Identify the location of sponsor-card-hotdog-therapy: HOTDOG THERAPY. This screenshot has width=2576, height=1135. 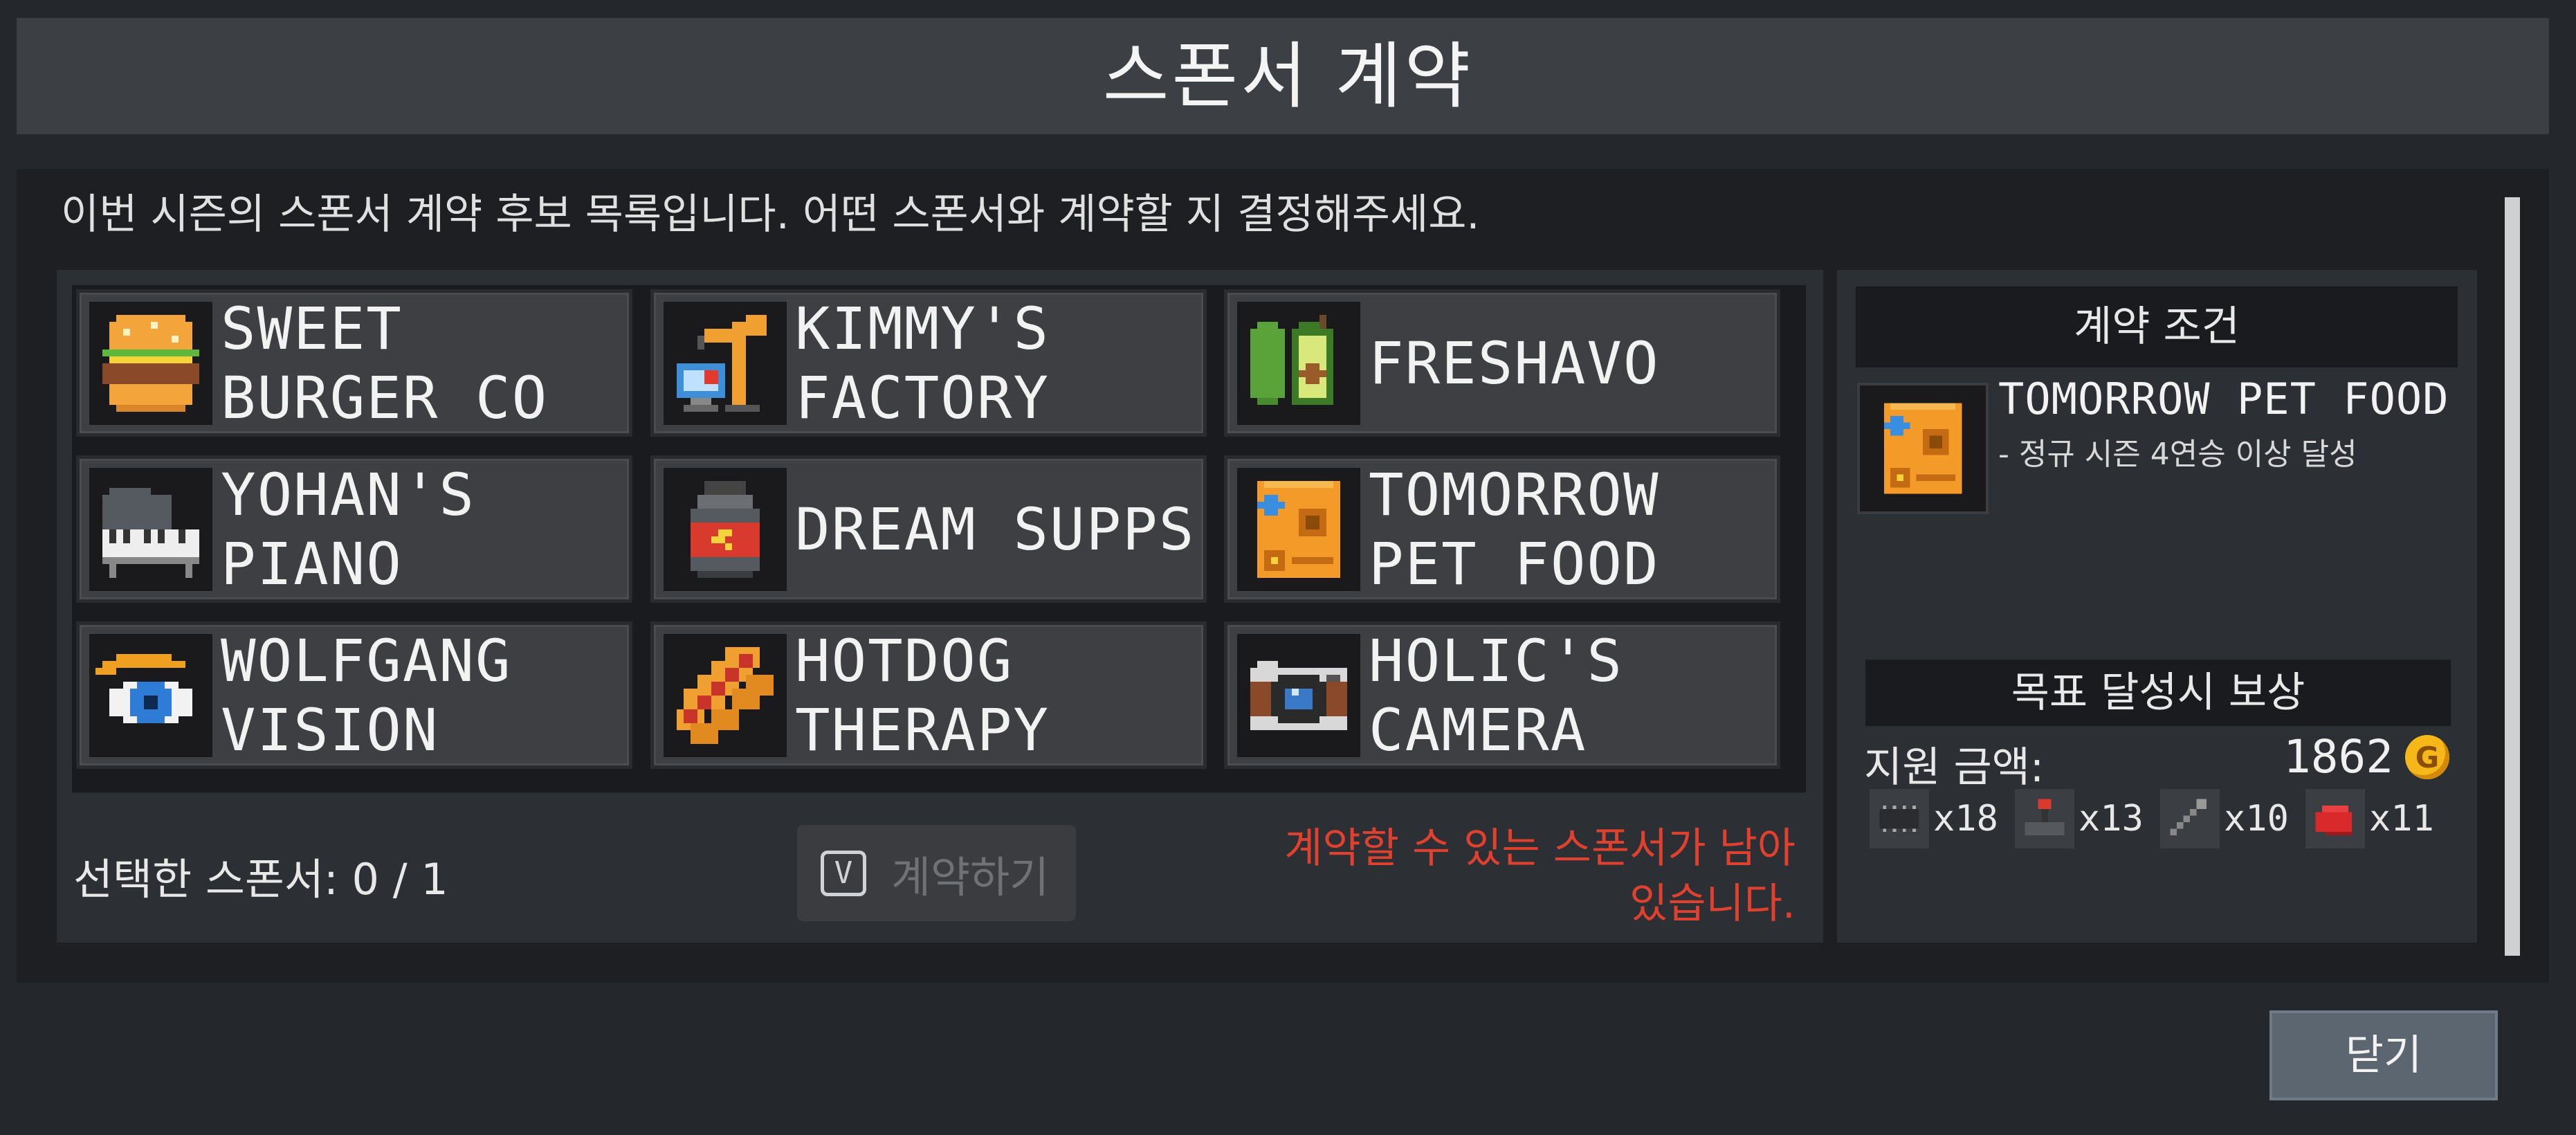
(928, 695).